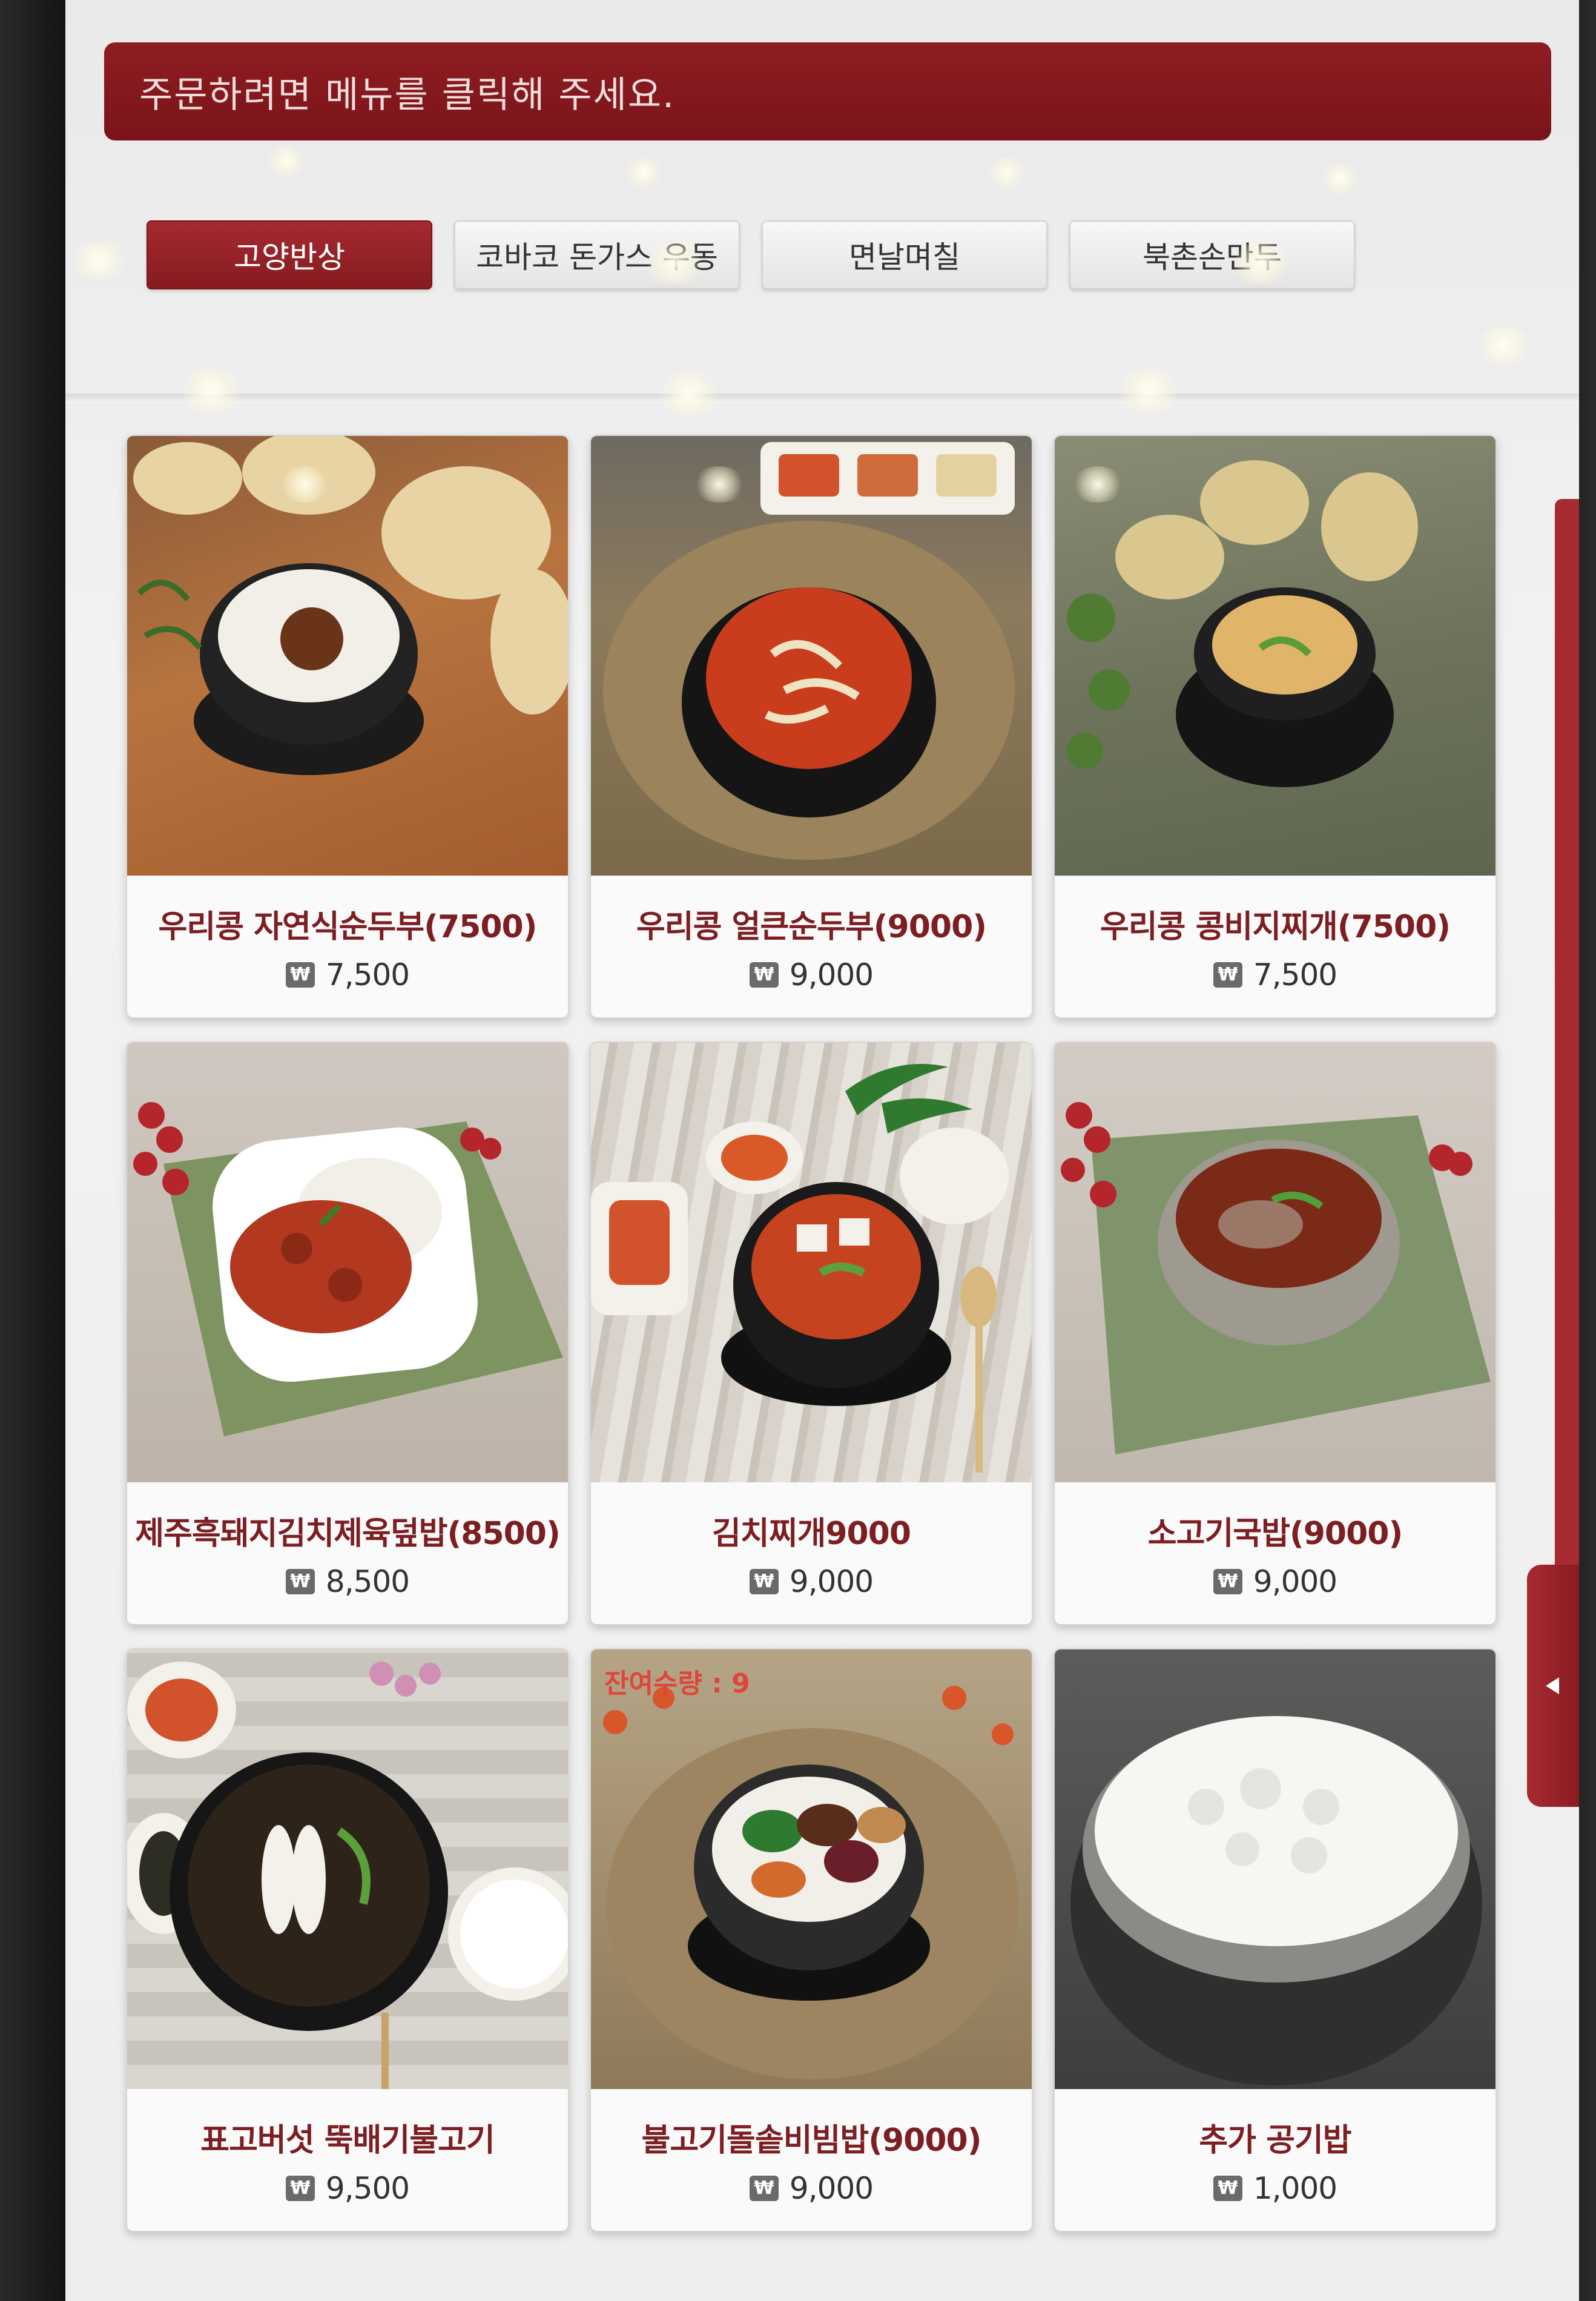  I want to click on menu-card: 표고버섯 뚝배기불고기 ₩ 9,500, so click(347, 1940).